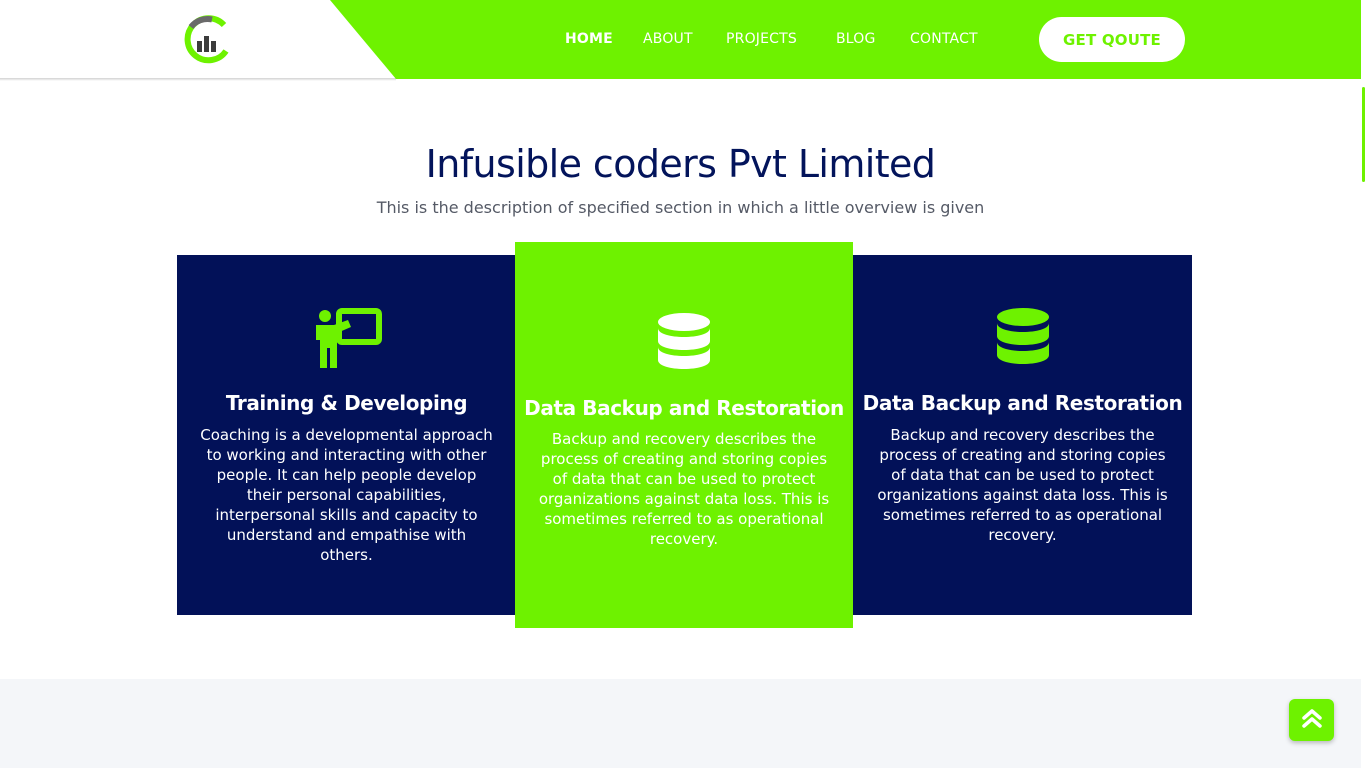  I want to click on nav-item-contact: CONTACT, so click(944, 39).